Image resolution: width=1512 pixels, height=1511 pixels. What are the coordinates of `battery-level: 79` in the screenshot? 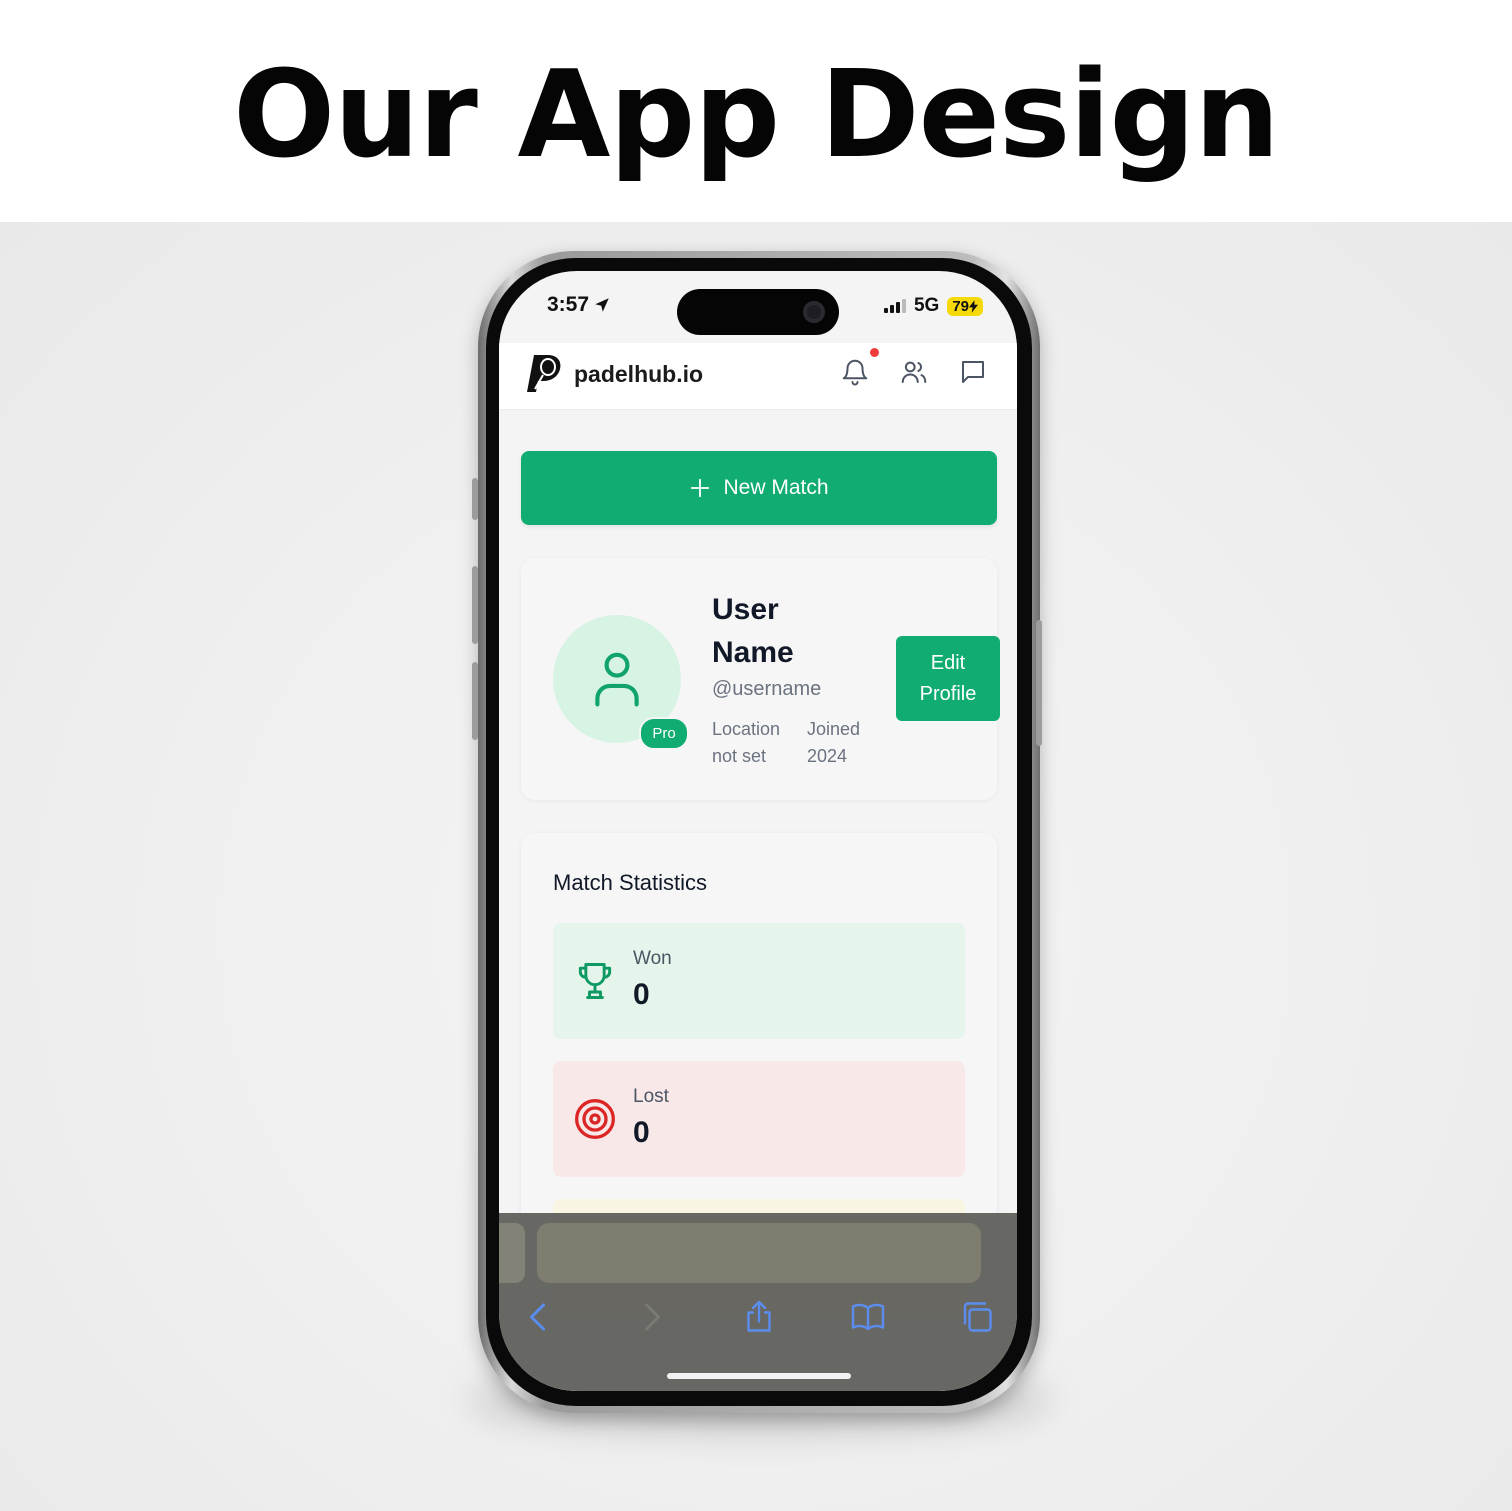 It's located at (960, 306).